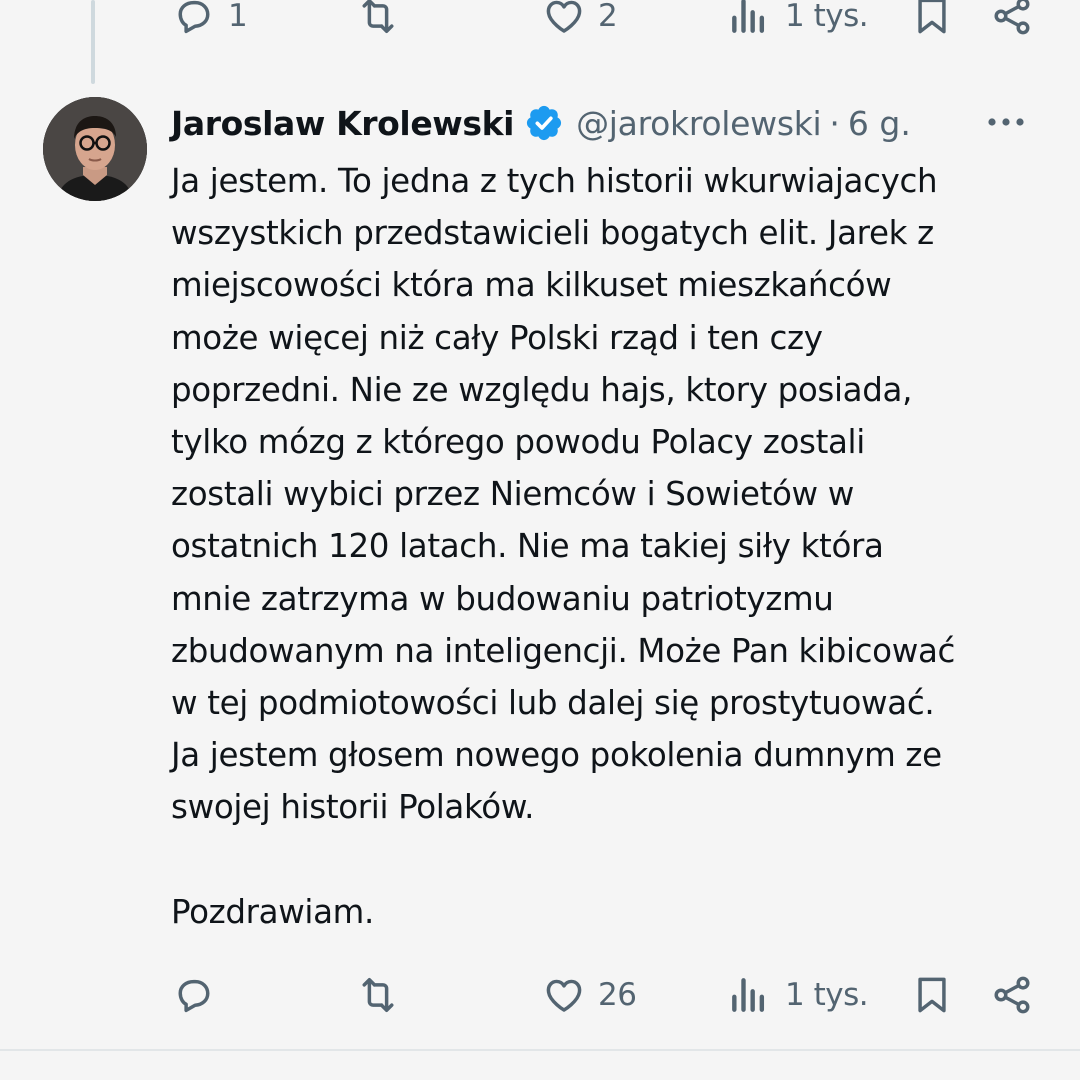 The image size is (1080, 1080). Describe the element at coordinates (879, 123) in the screenshot. I see `tweet-timestamp: 6 g.` at that location.